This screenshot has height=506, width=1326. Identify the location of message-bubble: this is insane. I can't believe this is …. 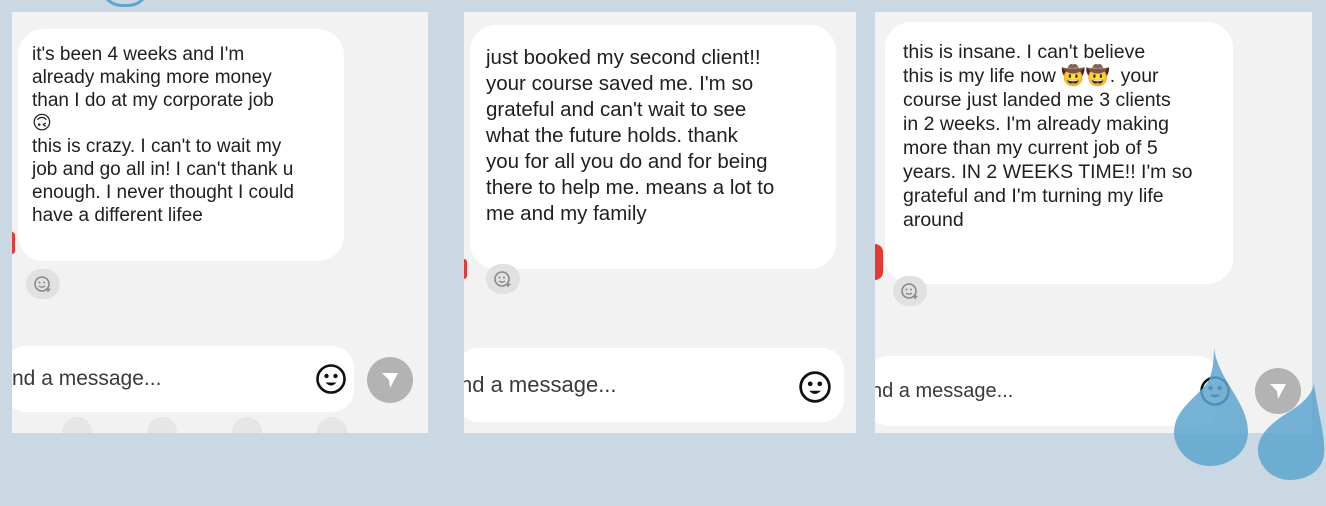
(1059, 153).